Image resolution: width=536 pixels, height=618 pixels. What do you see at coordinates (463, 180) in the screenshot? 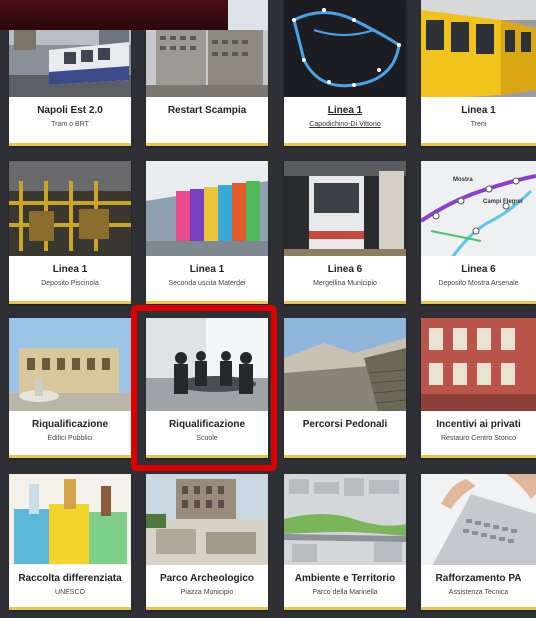
I see `map-label-mostra: Mostra` at bounding box center [463, 180].